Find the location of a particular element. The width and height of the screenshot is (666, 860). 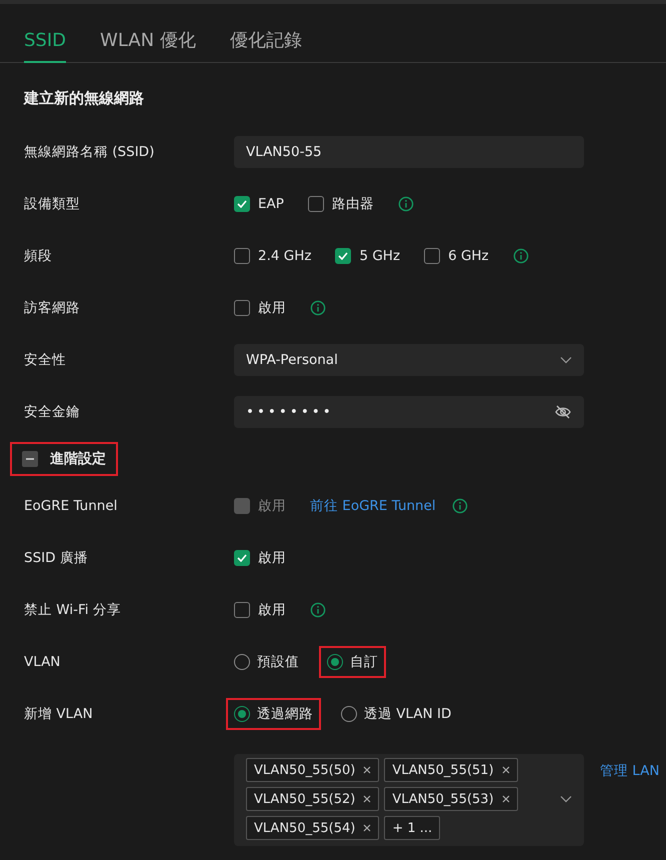

collapse-icon is located at coordinates (30, 459).